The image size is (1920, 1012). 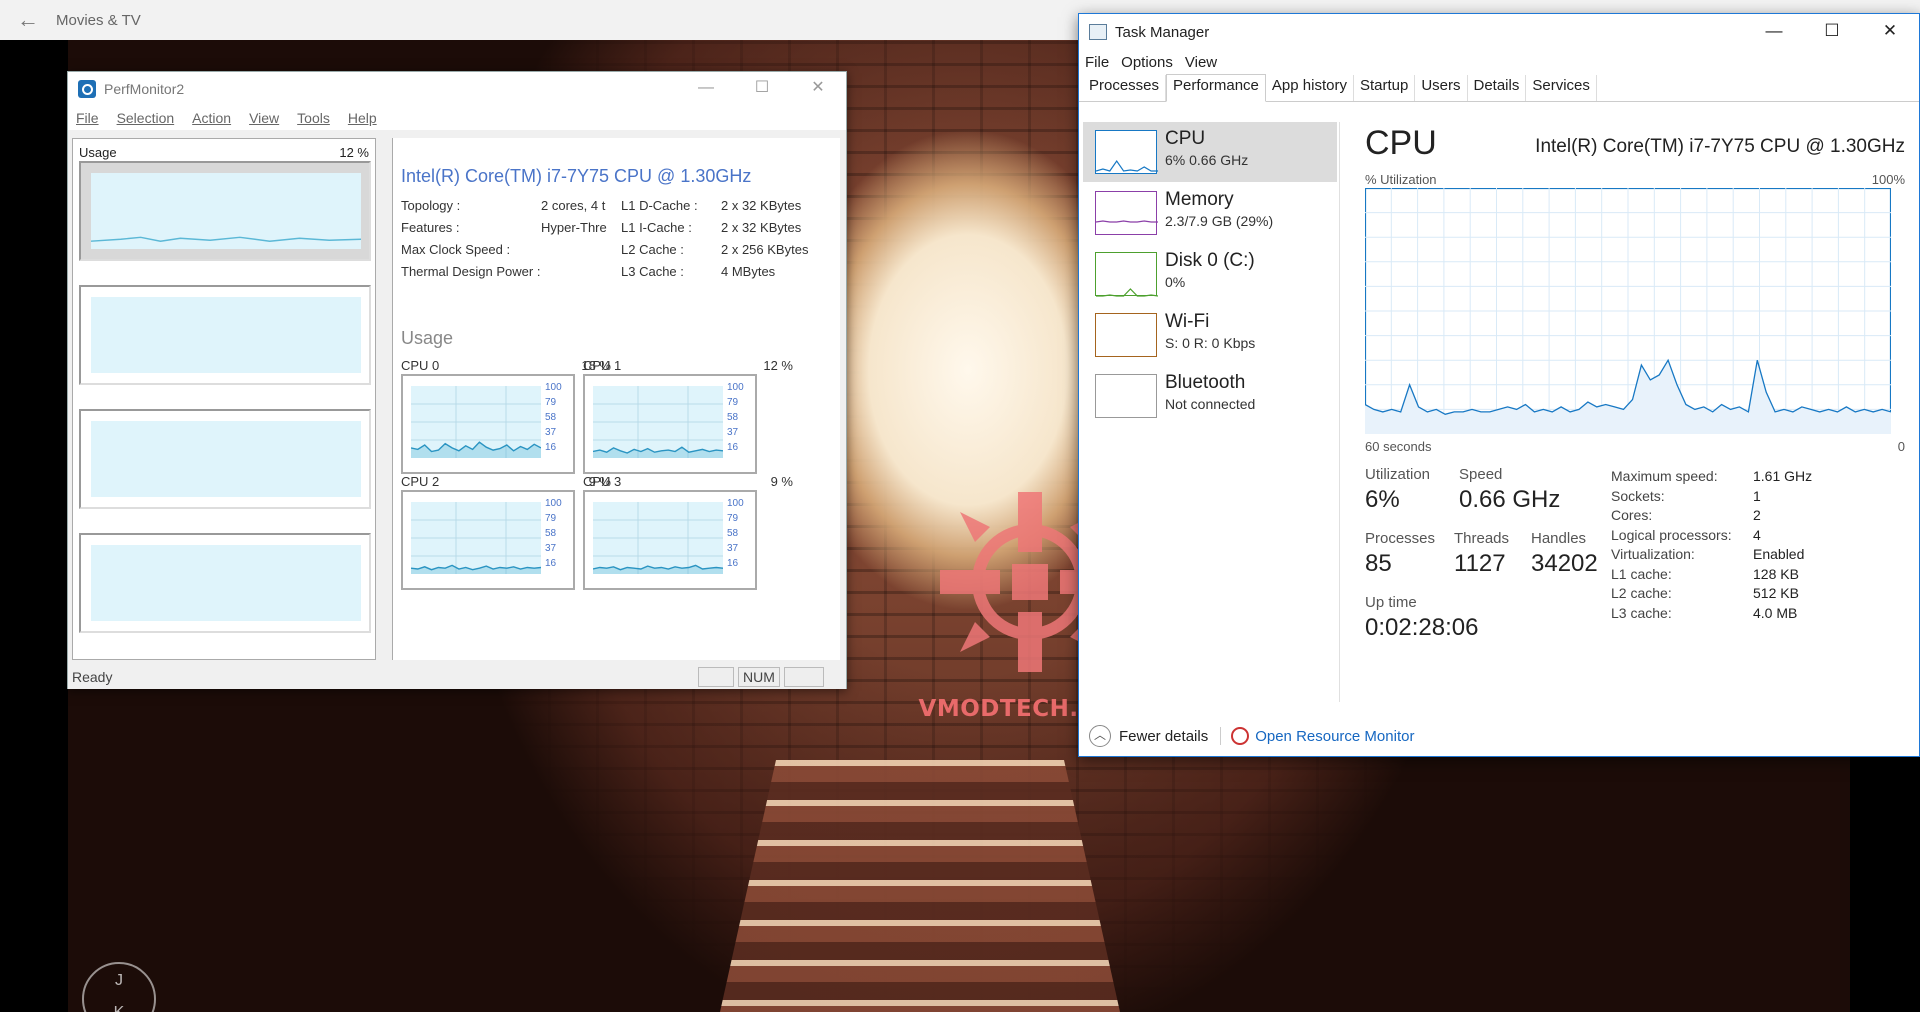 I want to click on tab-users: Users, so click(x=1441, y=88).